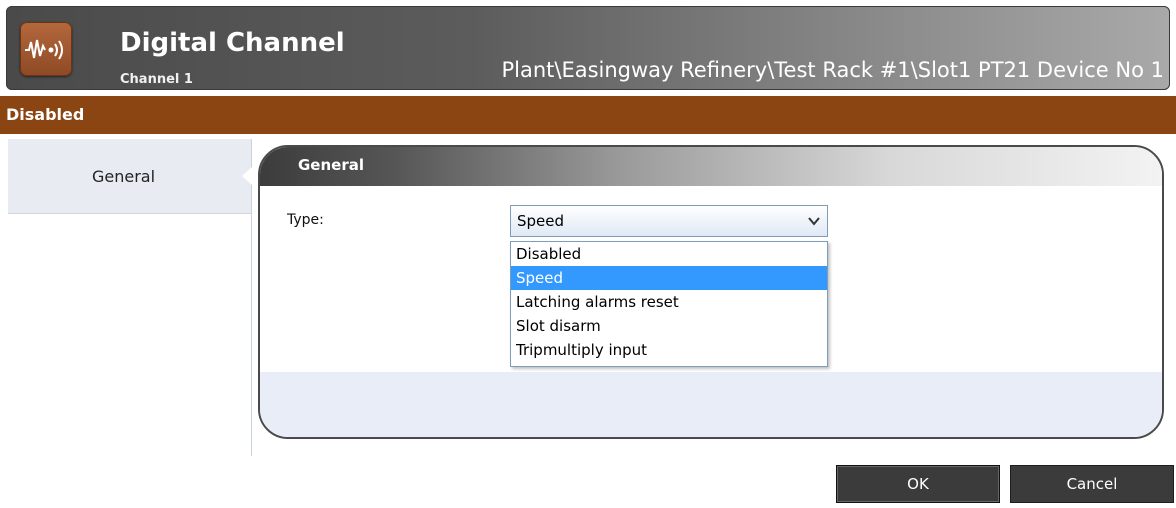 Image resolution: width=1176 pixels, height=508 pixels. What do you see at coordinates (669, 350) in the screenshot?
I see `option-tripmultiply-input: Tripmultiply input` at bounding box center [669, 350].